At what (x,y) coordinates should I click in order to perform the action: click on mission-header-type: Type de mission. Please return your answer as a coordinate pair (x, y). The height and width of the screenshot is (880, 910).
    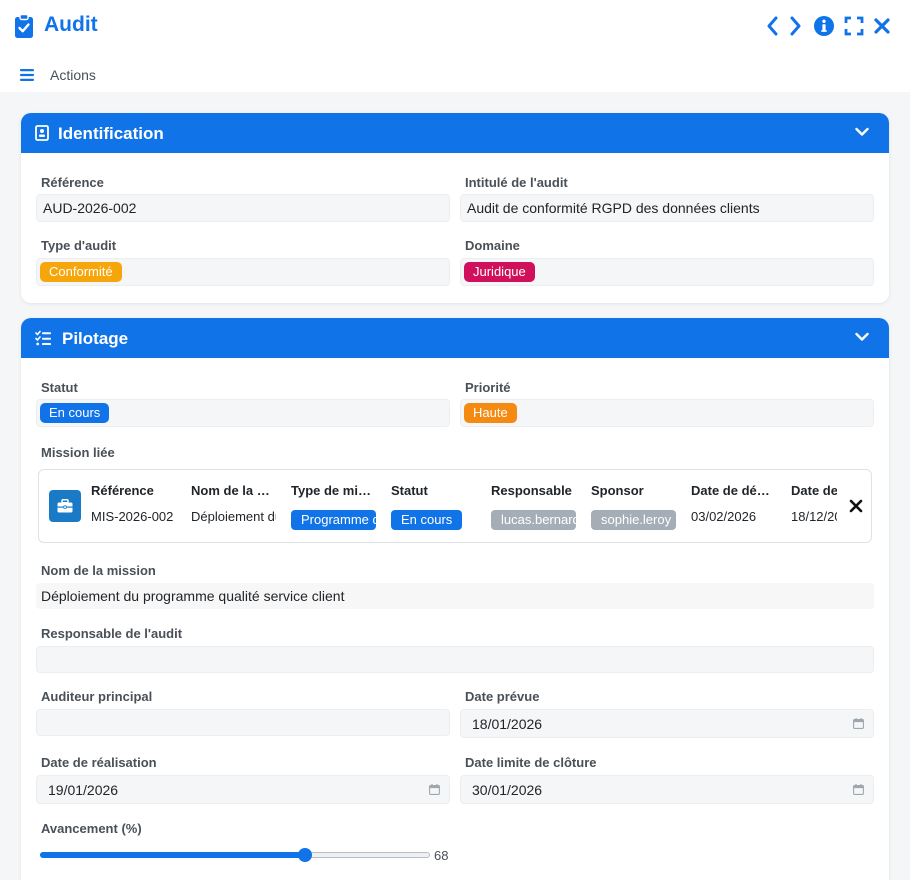
    Looking at the image, I should click on (332, 490).